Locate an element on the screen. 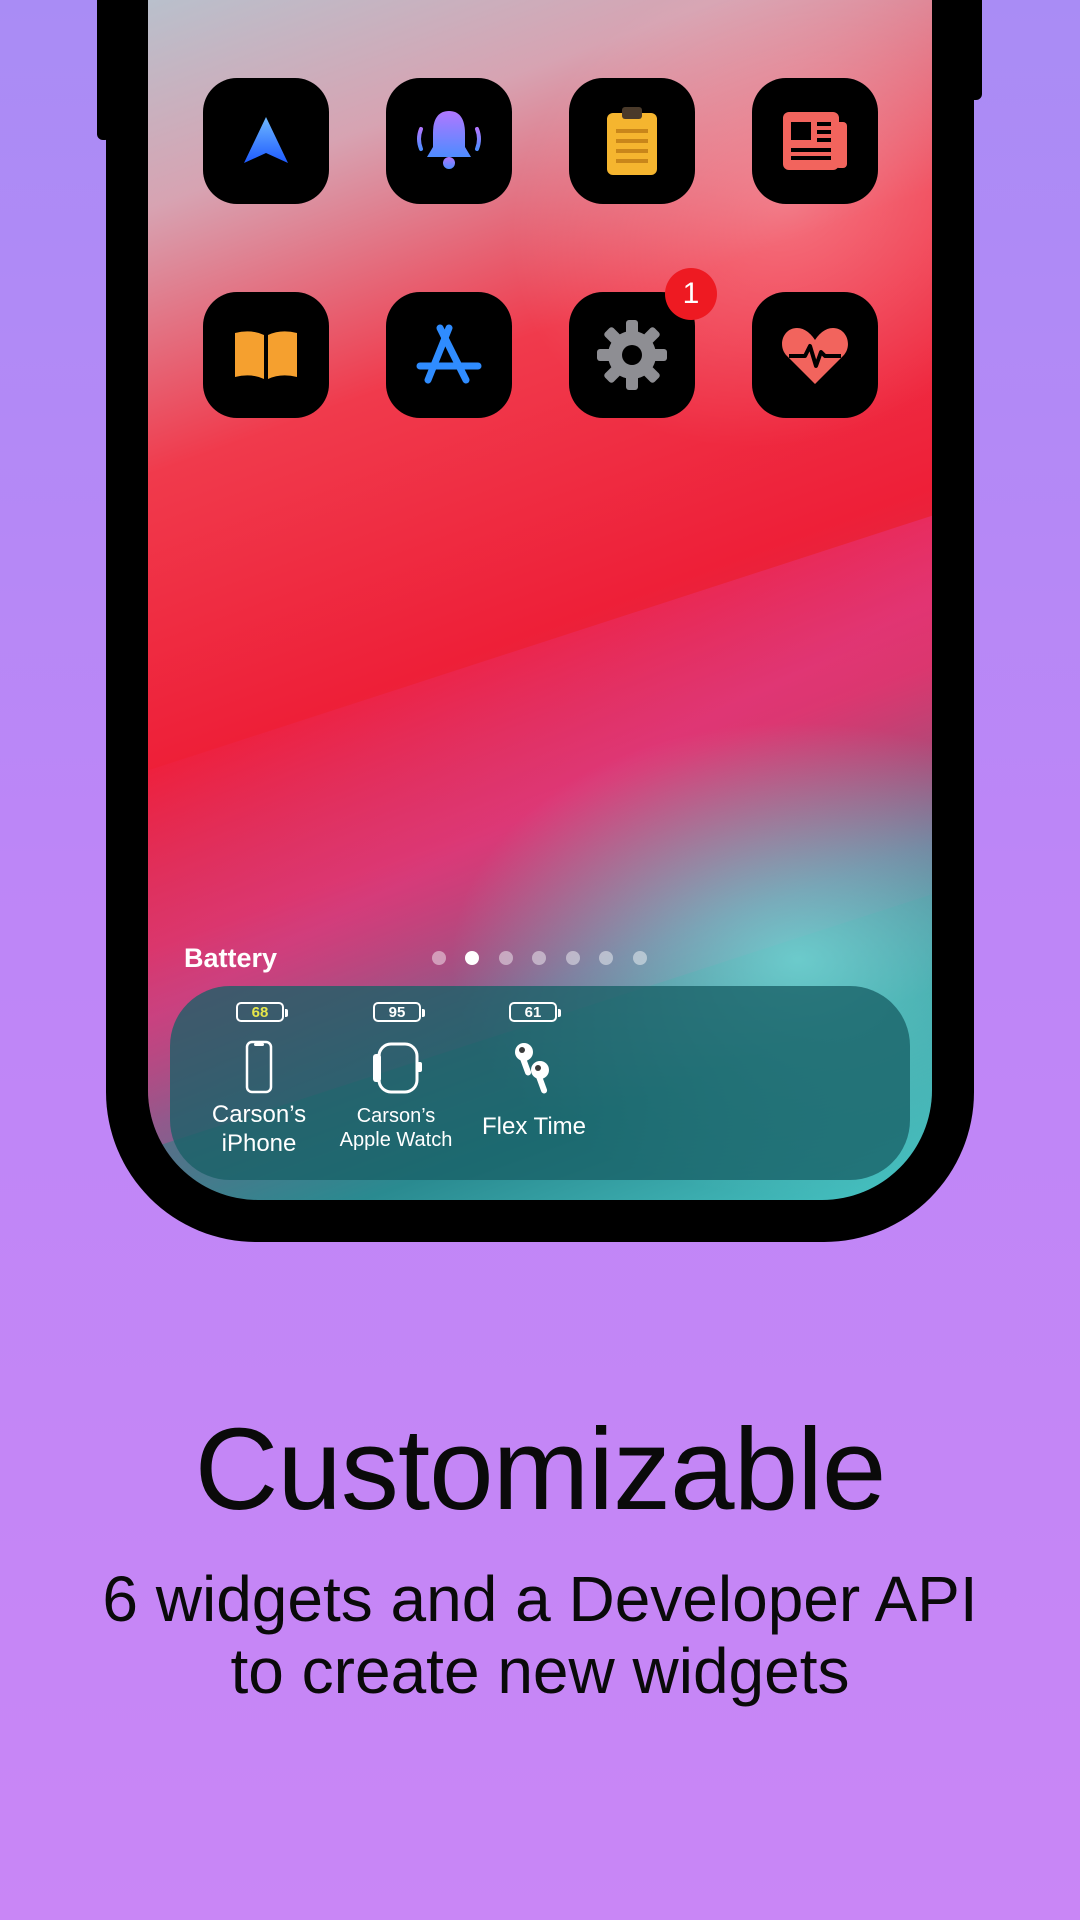 This screenshot has height=1920, width=1080. heart-pulse-icon is located at coordinates (815, 356).